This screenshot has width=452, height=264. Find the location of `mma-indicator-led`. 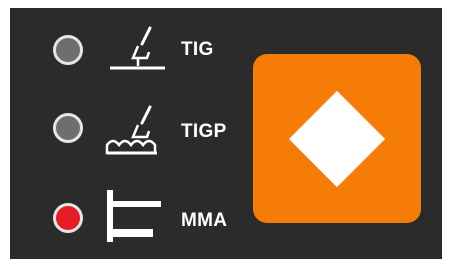

mma-indicator-led is located at coordinates (68, 218).